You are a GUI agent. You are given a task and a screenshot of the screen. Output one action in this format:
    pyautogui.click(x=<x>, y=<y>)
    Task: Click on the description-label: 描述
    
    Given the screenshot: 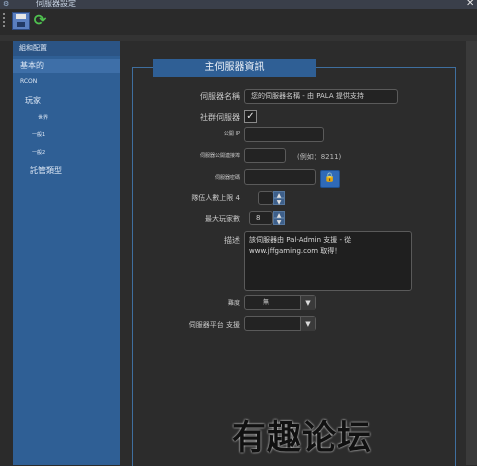 What is the action you would take?
    pyautogui.click(x=232, y=240)
    